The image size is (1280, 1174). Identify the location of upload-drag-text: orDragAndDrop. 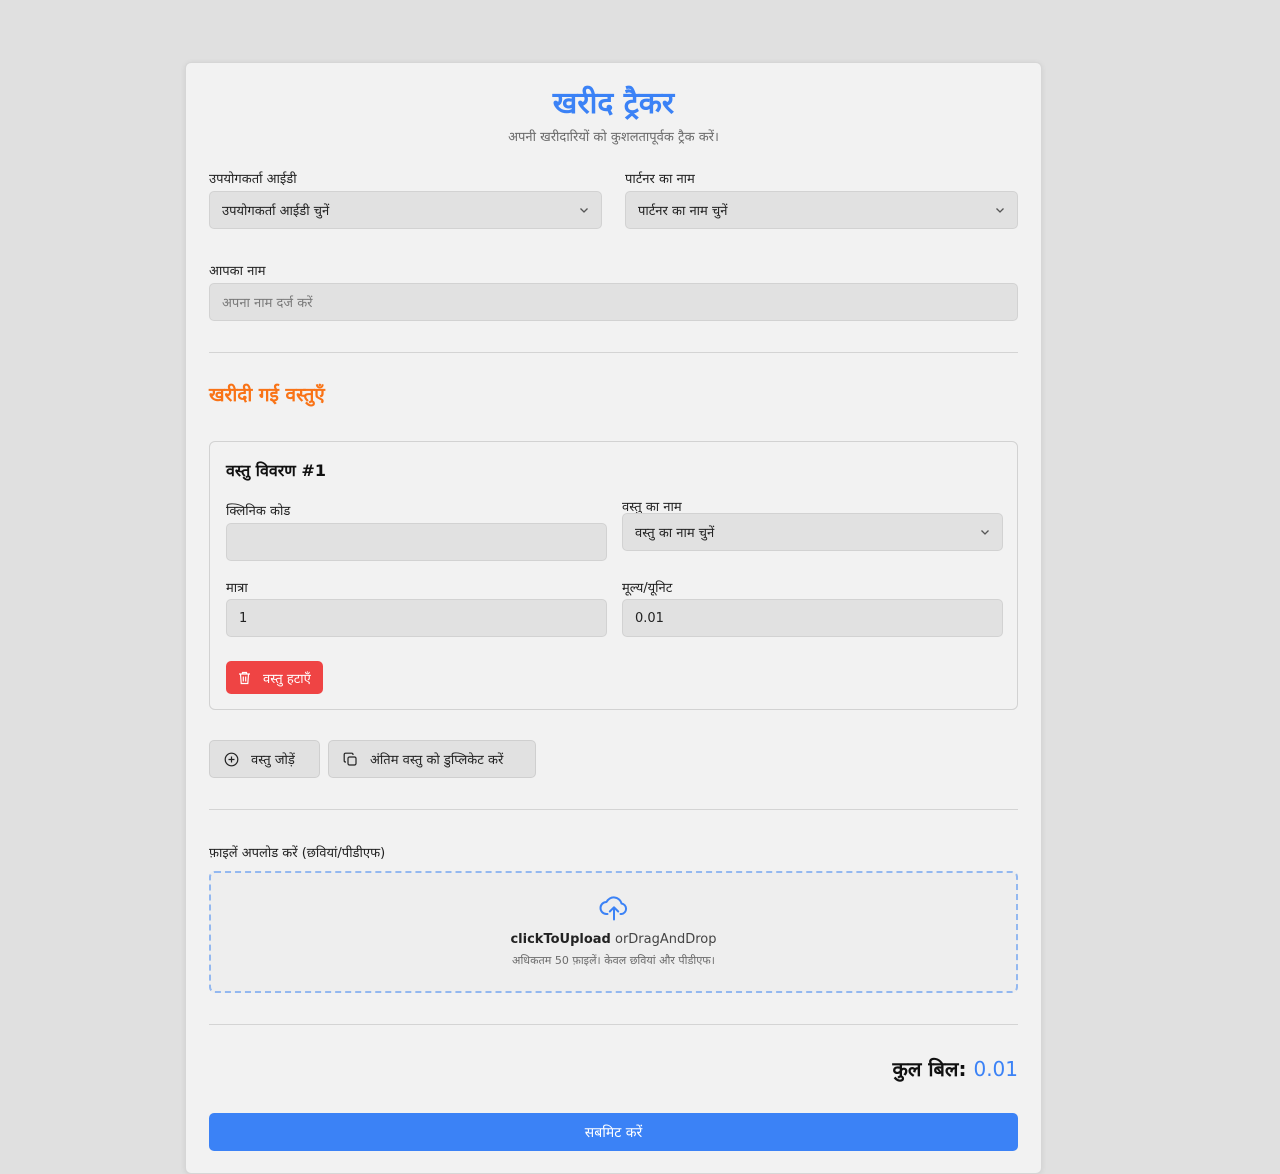
(665, 939).